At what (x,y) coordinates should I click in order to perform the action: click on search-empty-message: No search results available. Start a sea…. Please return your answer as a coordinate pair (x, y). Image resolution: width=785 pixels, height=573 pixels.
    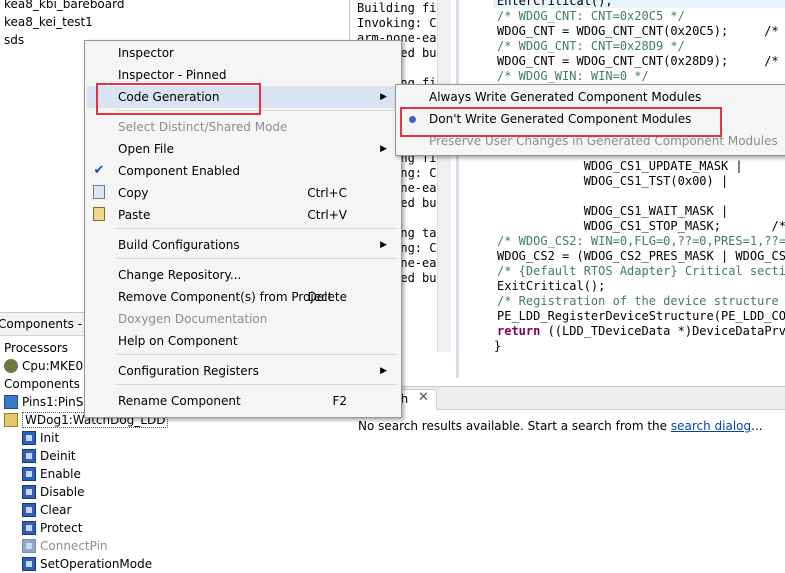
    Looking at the image, I should click on (560, 426).